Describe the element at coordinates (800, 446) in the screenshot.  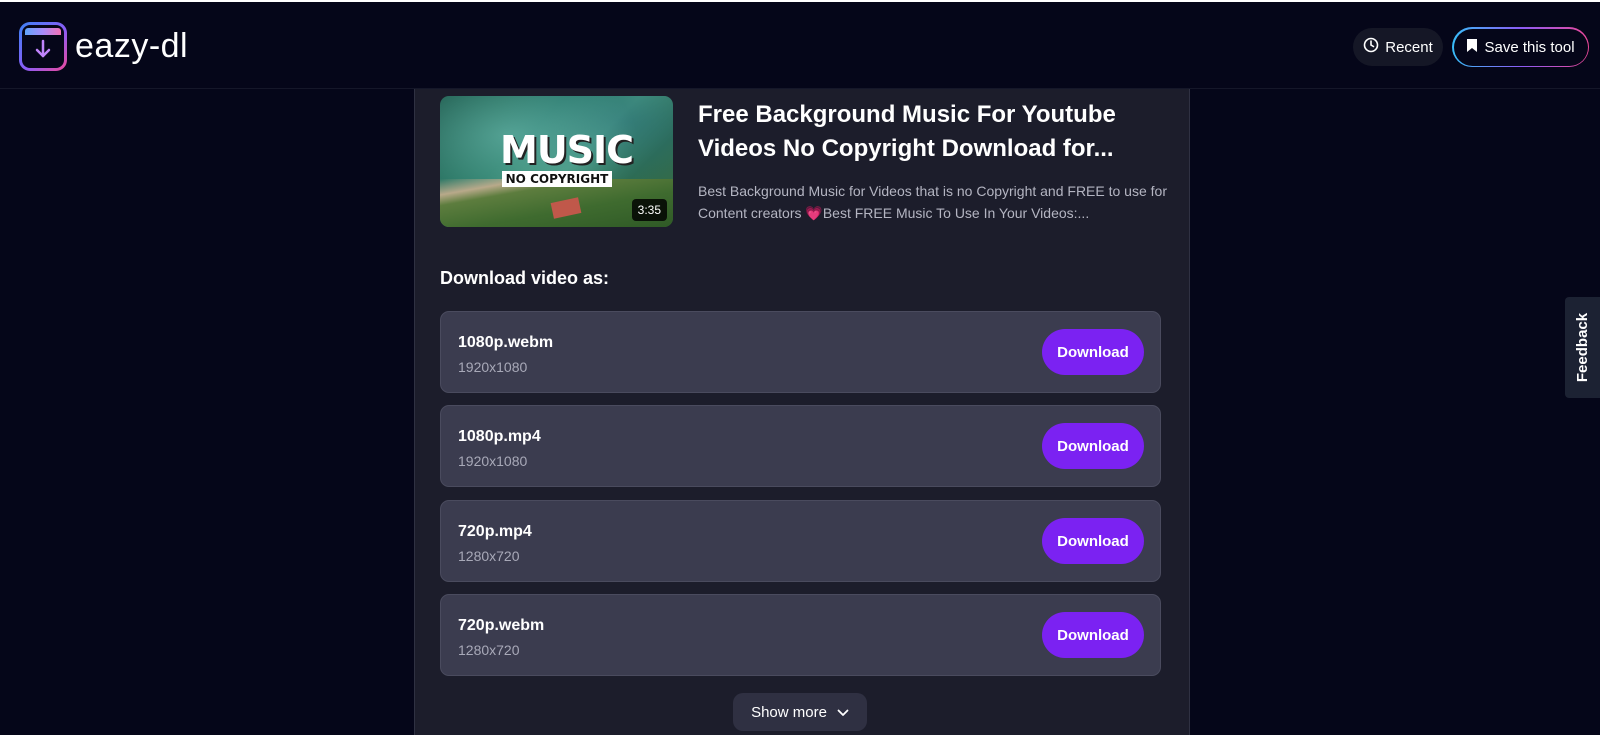
I see `download-option: 1080p.mp4 1920x1080 Download` at that location.